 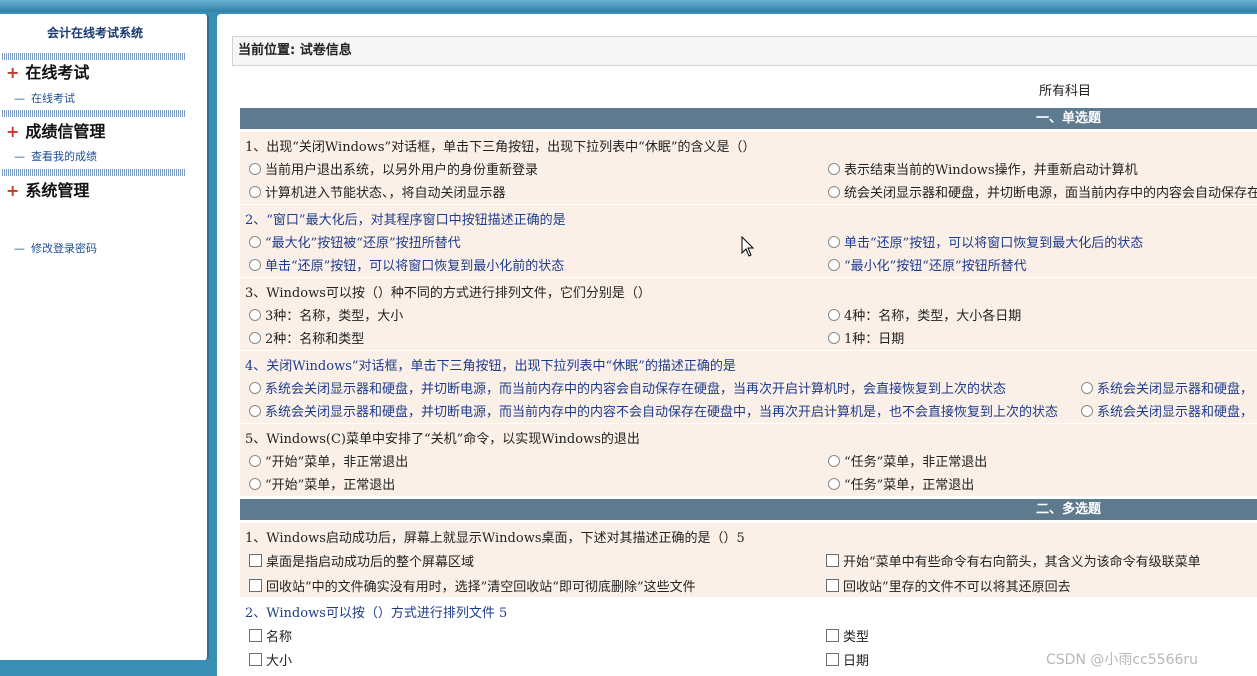 What do you see at coordinates (1065, 91) in the screenshot?
I see `subject-label: 所有科目` at bounding box center [1065, 91].